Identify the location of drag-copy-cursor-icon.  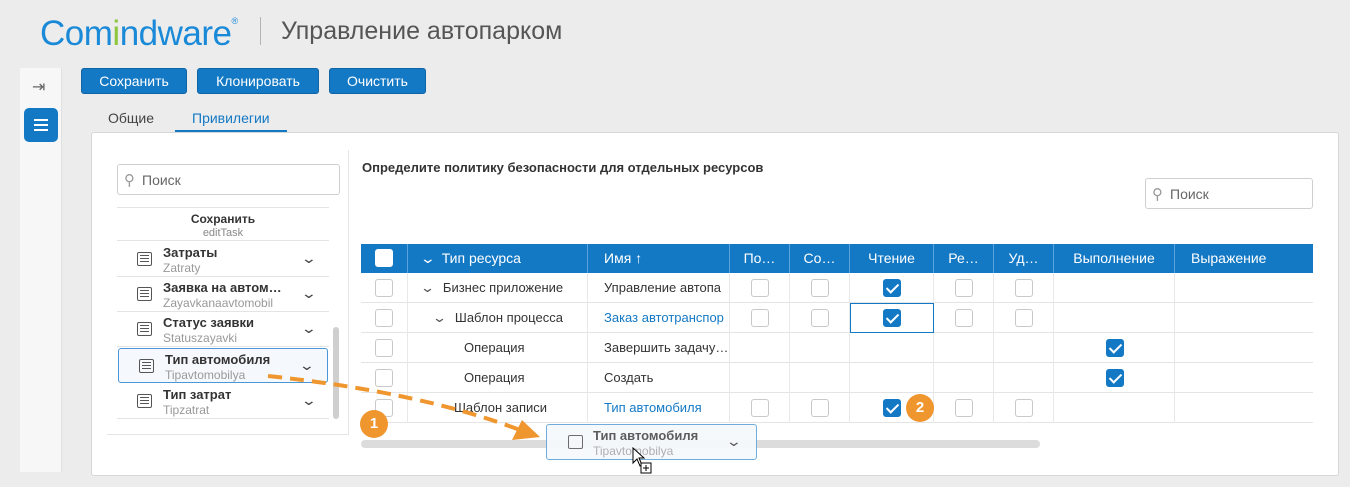
(642, 460).